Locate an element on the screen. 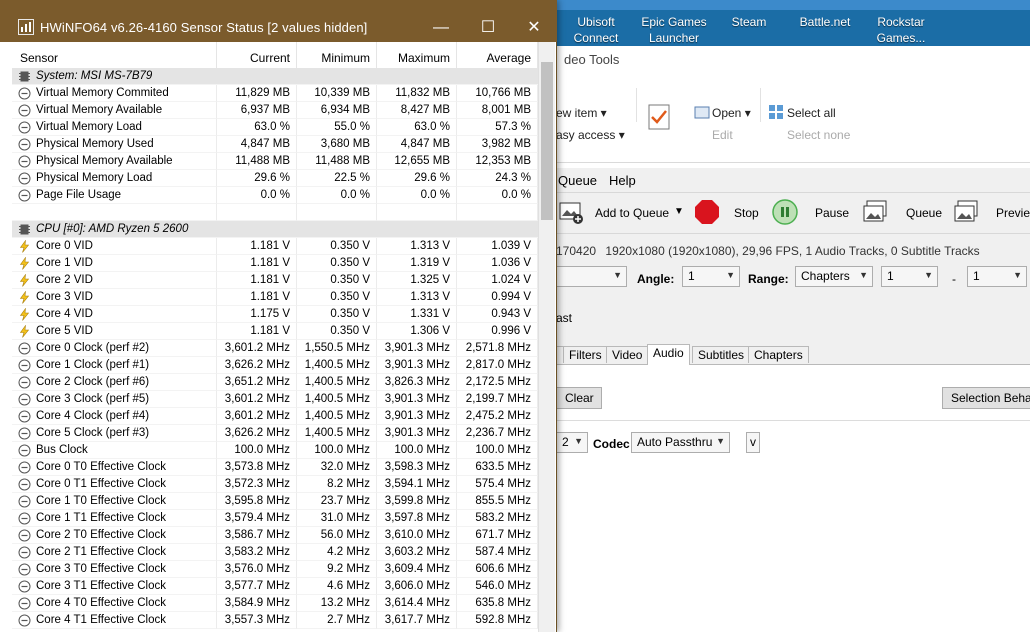 The width and height of the screenshot is (1030, 632). easy-access-button: asy access ▾ is located at coordinates (590, 135).